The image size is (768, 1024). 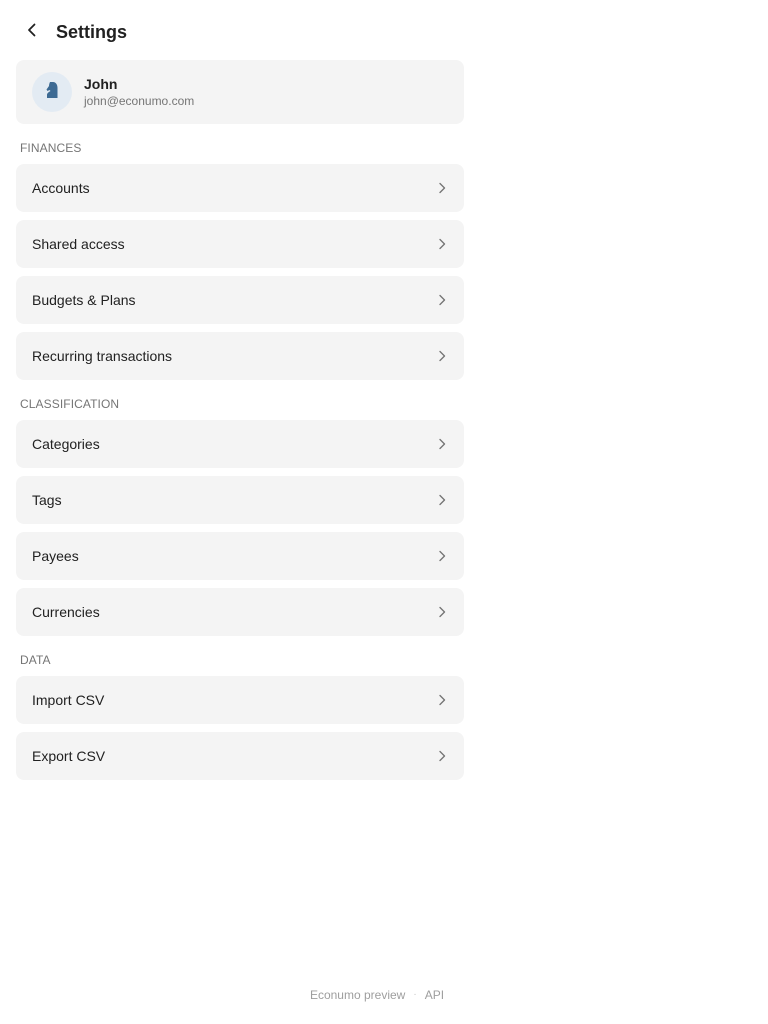 I want to click on horse-avatar-icon, so click(x=52, y=92).